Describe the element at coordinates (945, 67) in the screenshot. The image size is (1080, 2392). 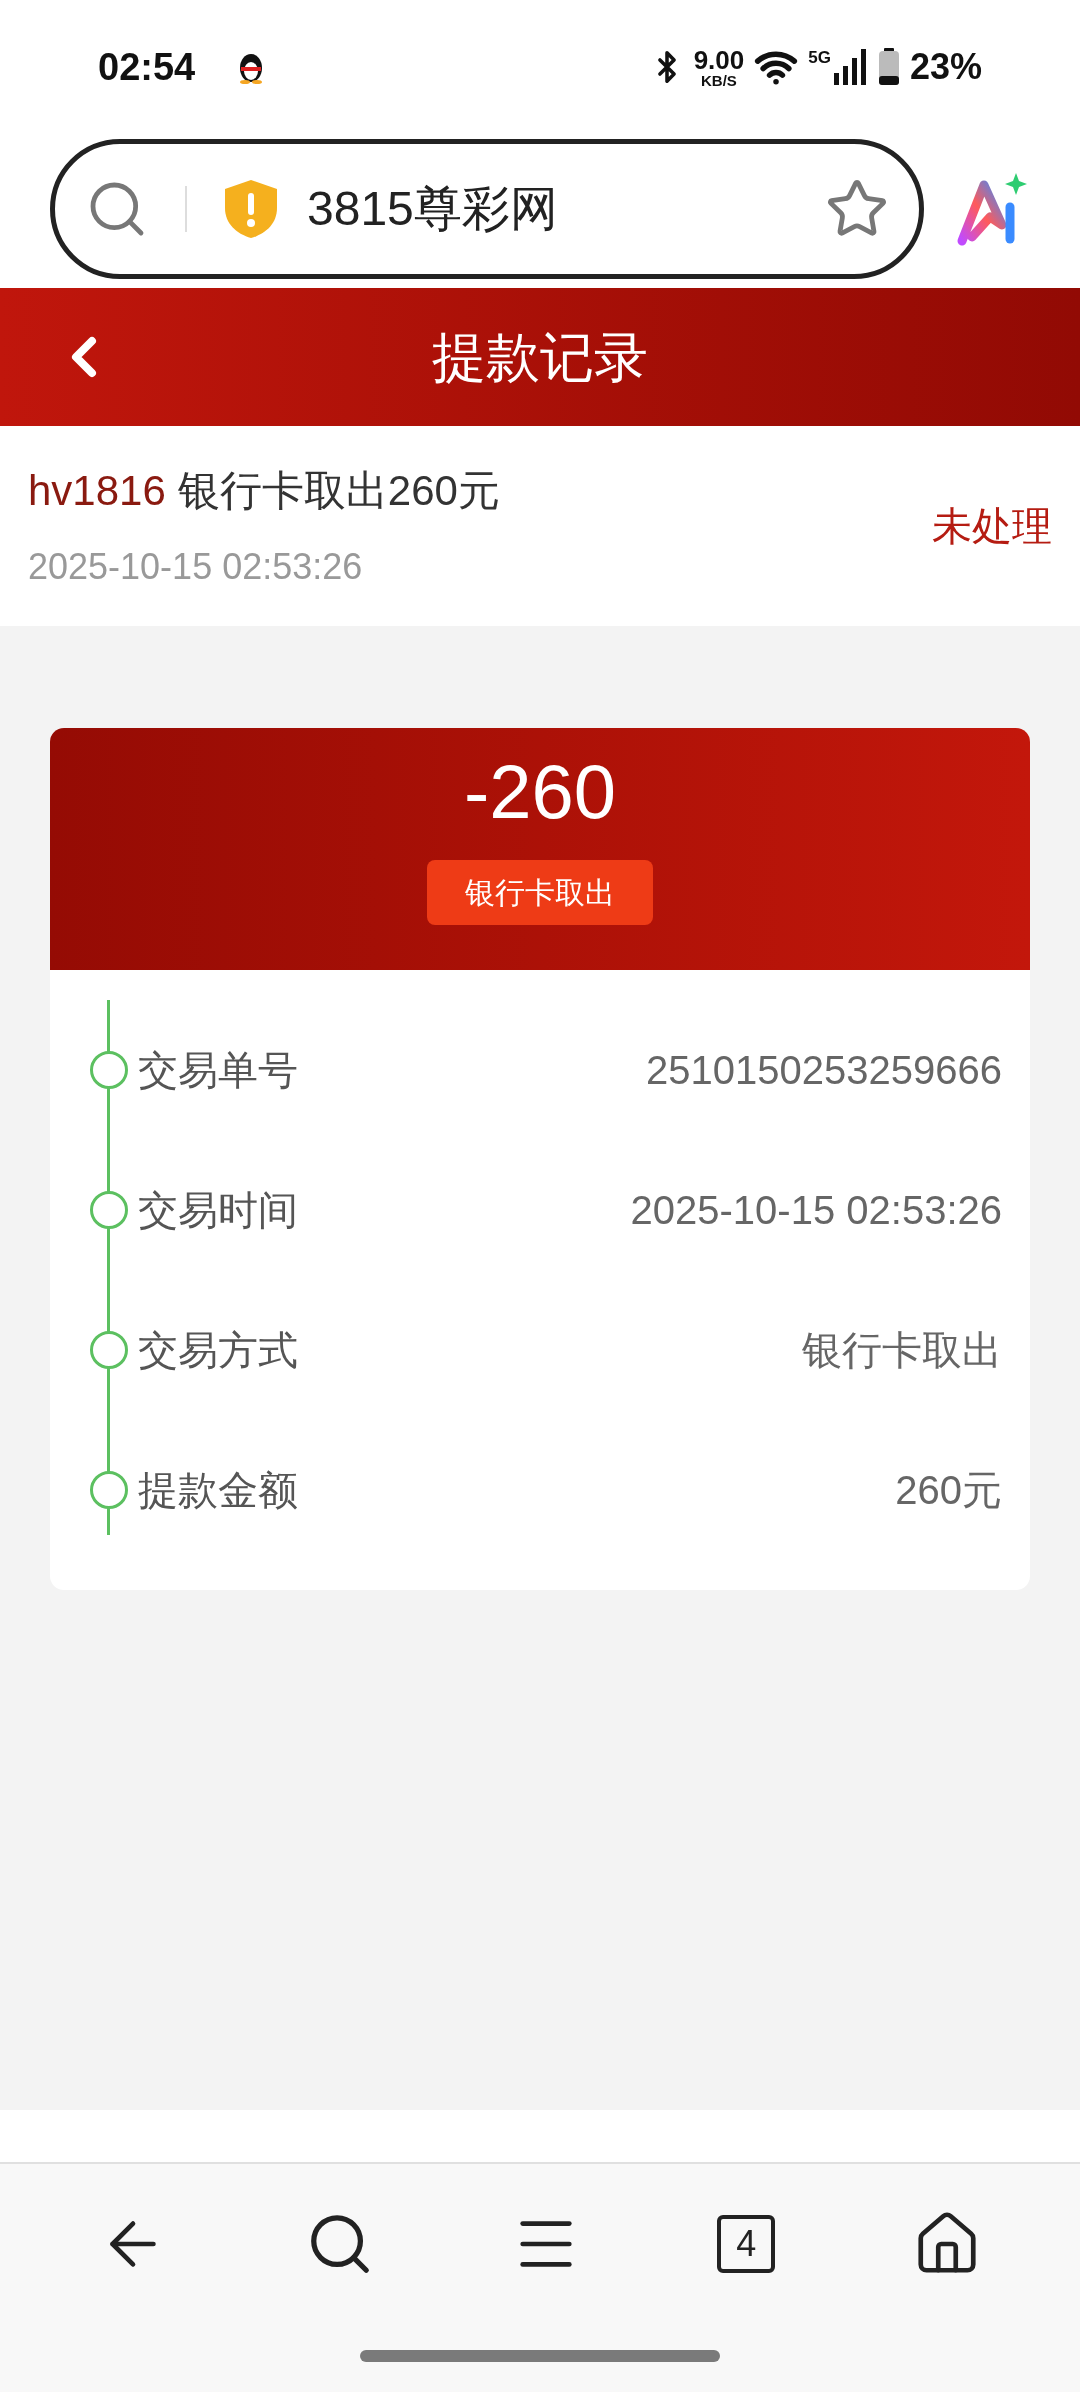
I see `battery-level: 23%` at that location.